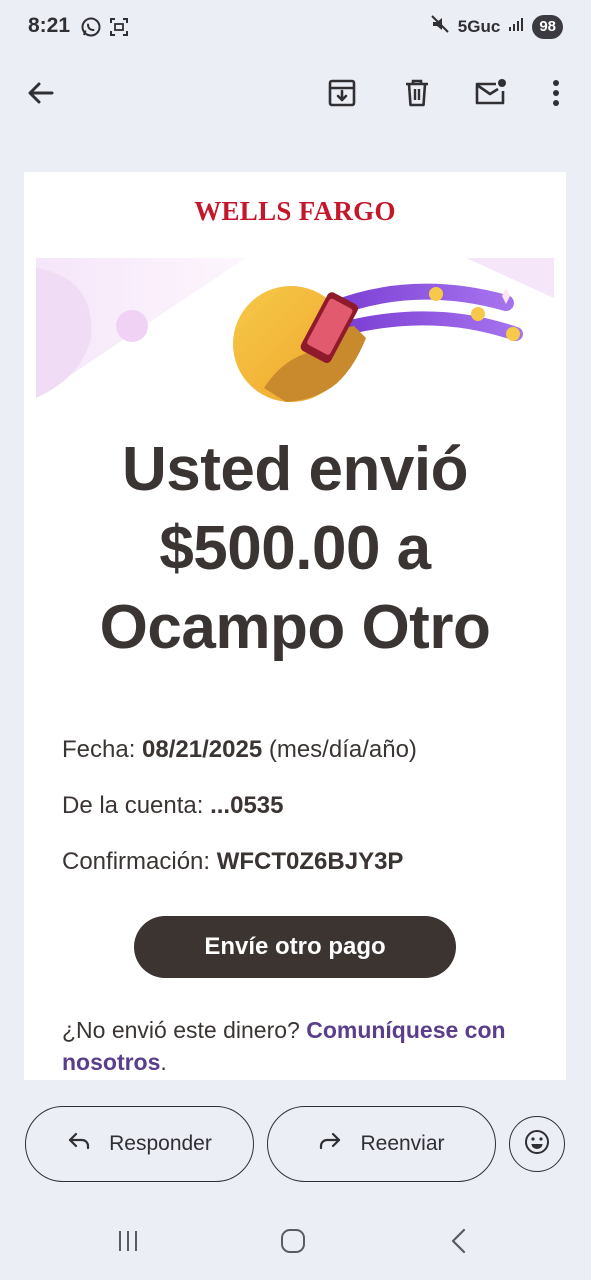  Describe the element at coordinates (547, 26) in the screenshot. I see `battery-badge: 98` at that location.